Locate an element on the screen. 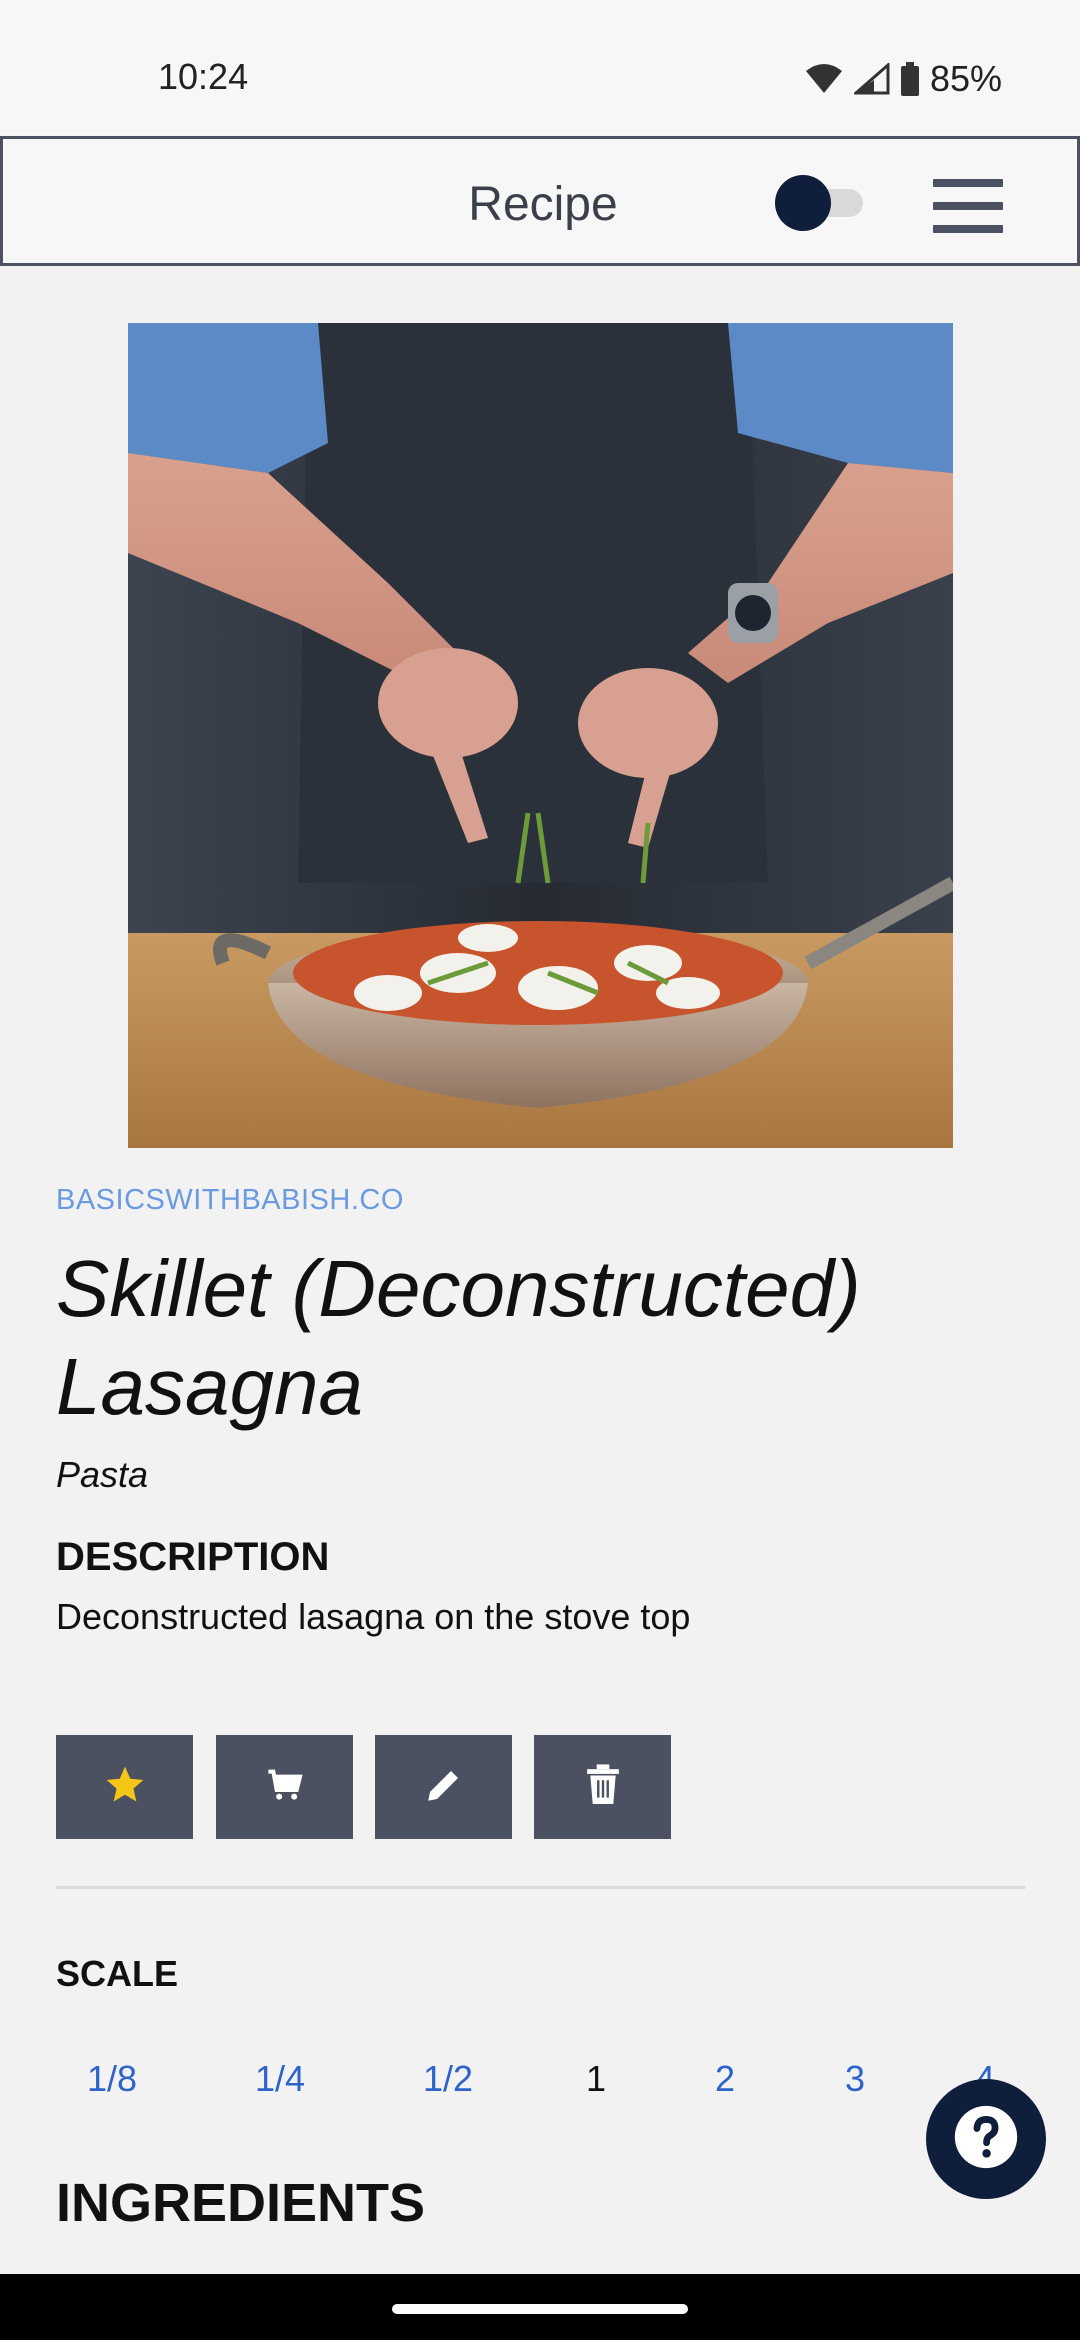 Image resolution: width=1080 pixels, height=2340 pixels. menu-button is located at coordinates (967, 205).